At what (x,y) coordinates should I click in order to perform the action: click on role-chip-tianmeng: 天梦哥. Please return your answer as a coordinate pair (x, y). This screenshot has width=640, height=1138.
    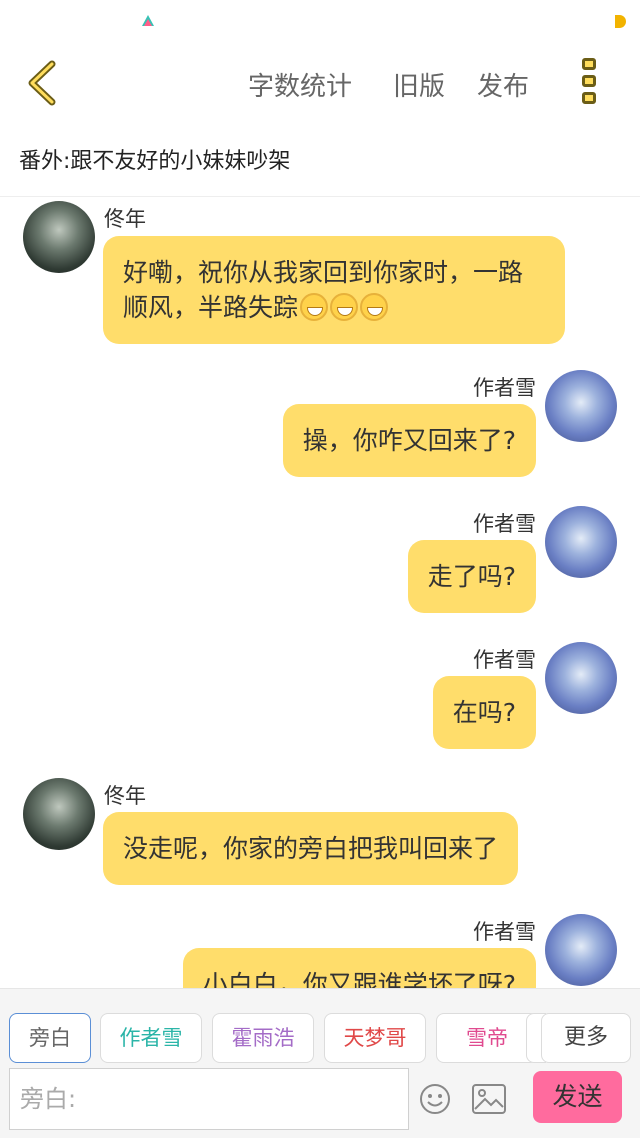
    Looking at the image, I should click on (375, 1038).